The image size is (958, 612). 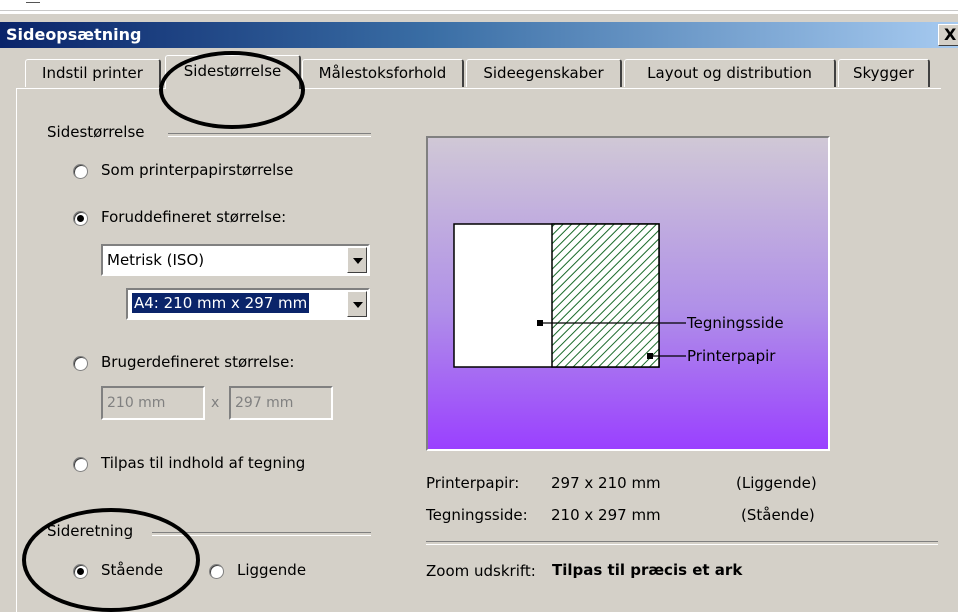 What do you see at coordinates (606, 515) in the screenshot?
I see `drawing-info-size: 210 x 297 mm` at bounding box center [606, 515].